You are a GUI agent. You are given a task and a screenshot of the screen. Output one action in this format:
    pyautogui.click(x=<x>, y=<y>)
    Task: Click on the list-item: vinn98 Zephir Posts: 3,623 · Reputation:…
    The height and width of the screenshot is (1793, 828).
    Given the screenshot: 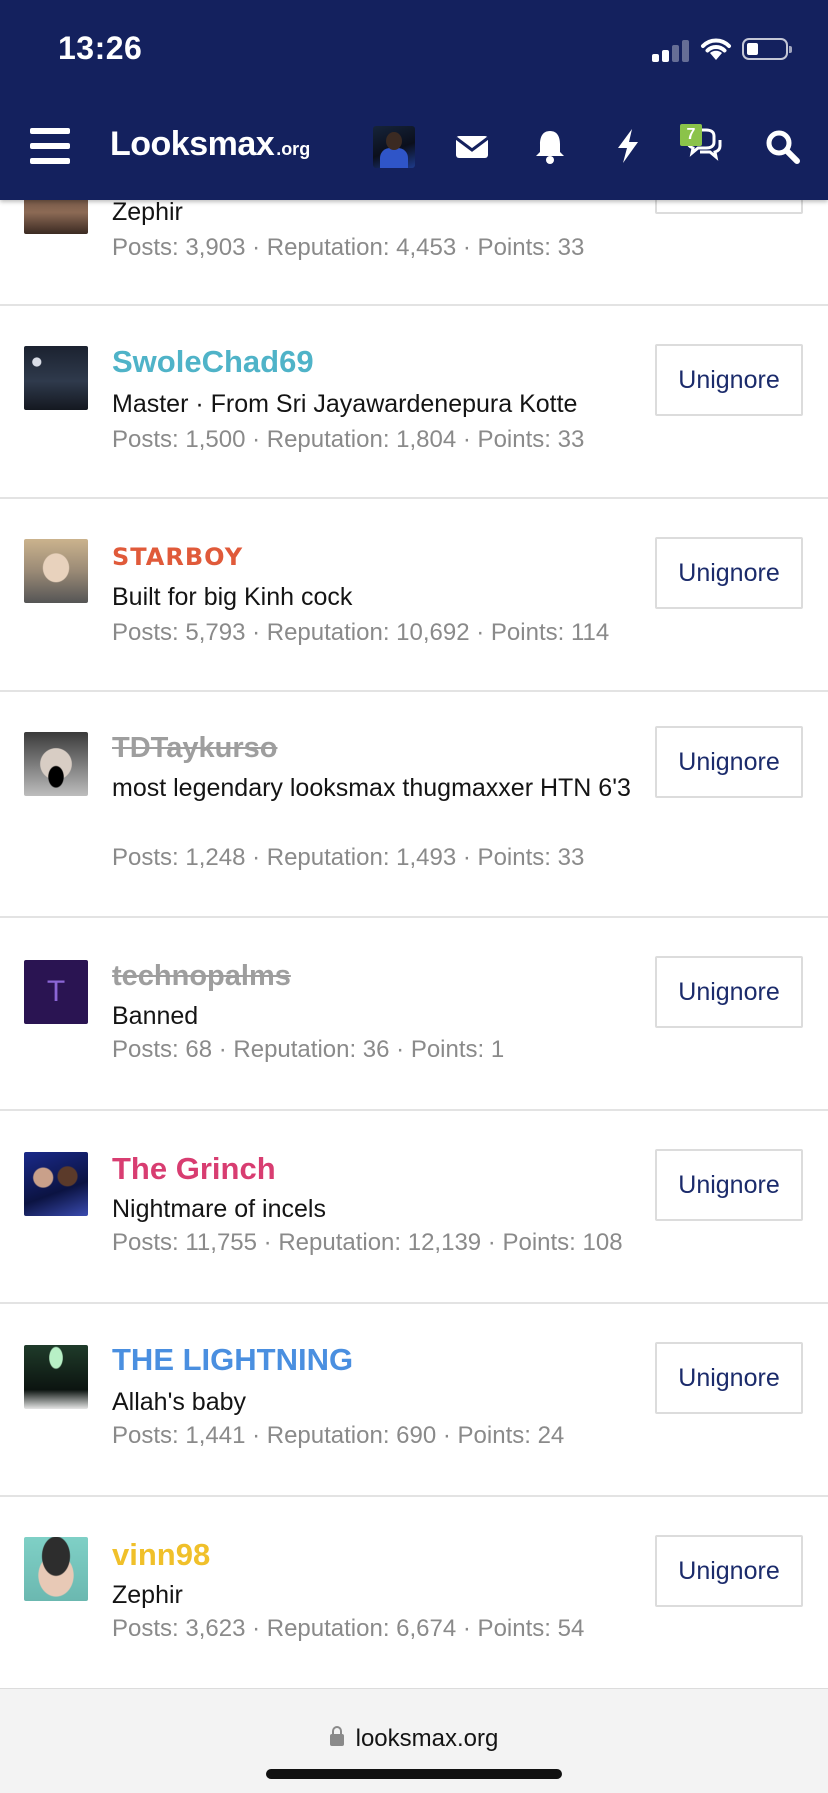 What is the action you would take?
    pyautogui.click(x=414, y=1592)
    